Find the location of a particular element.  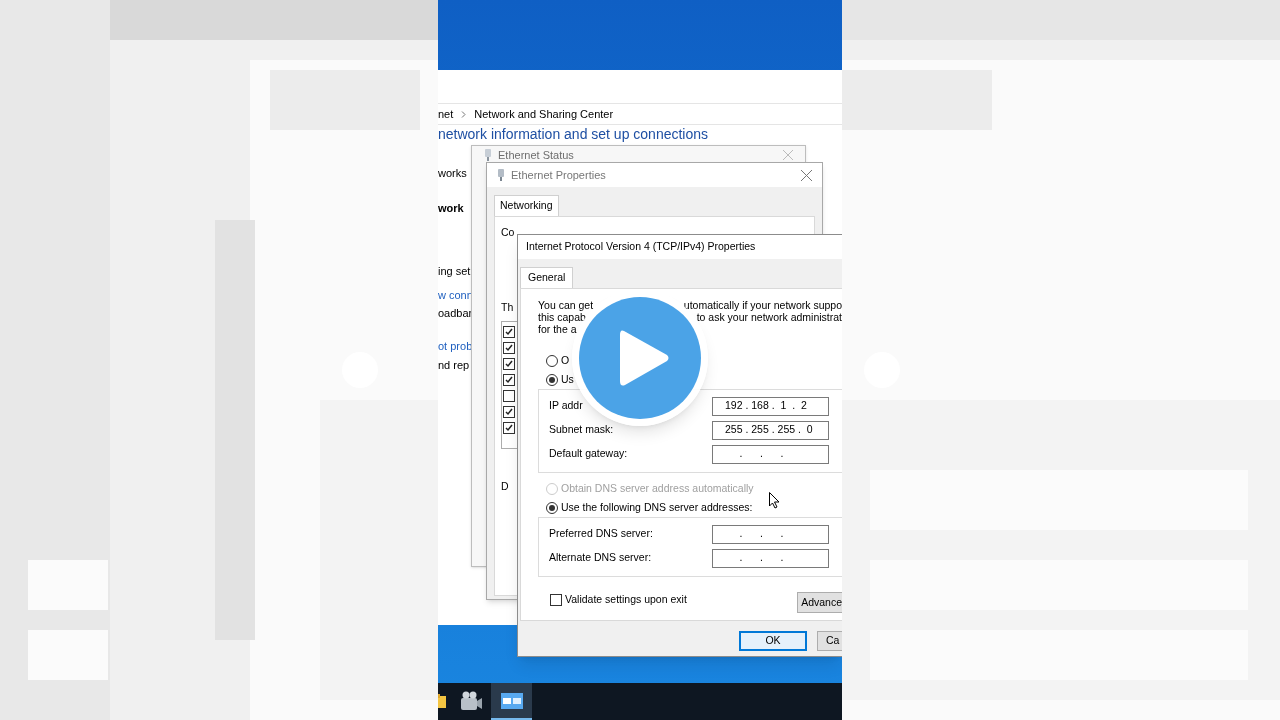

window-title: Ethernet Status is located at coordinates (536, 155).